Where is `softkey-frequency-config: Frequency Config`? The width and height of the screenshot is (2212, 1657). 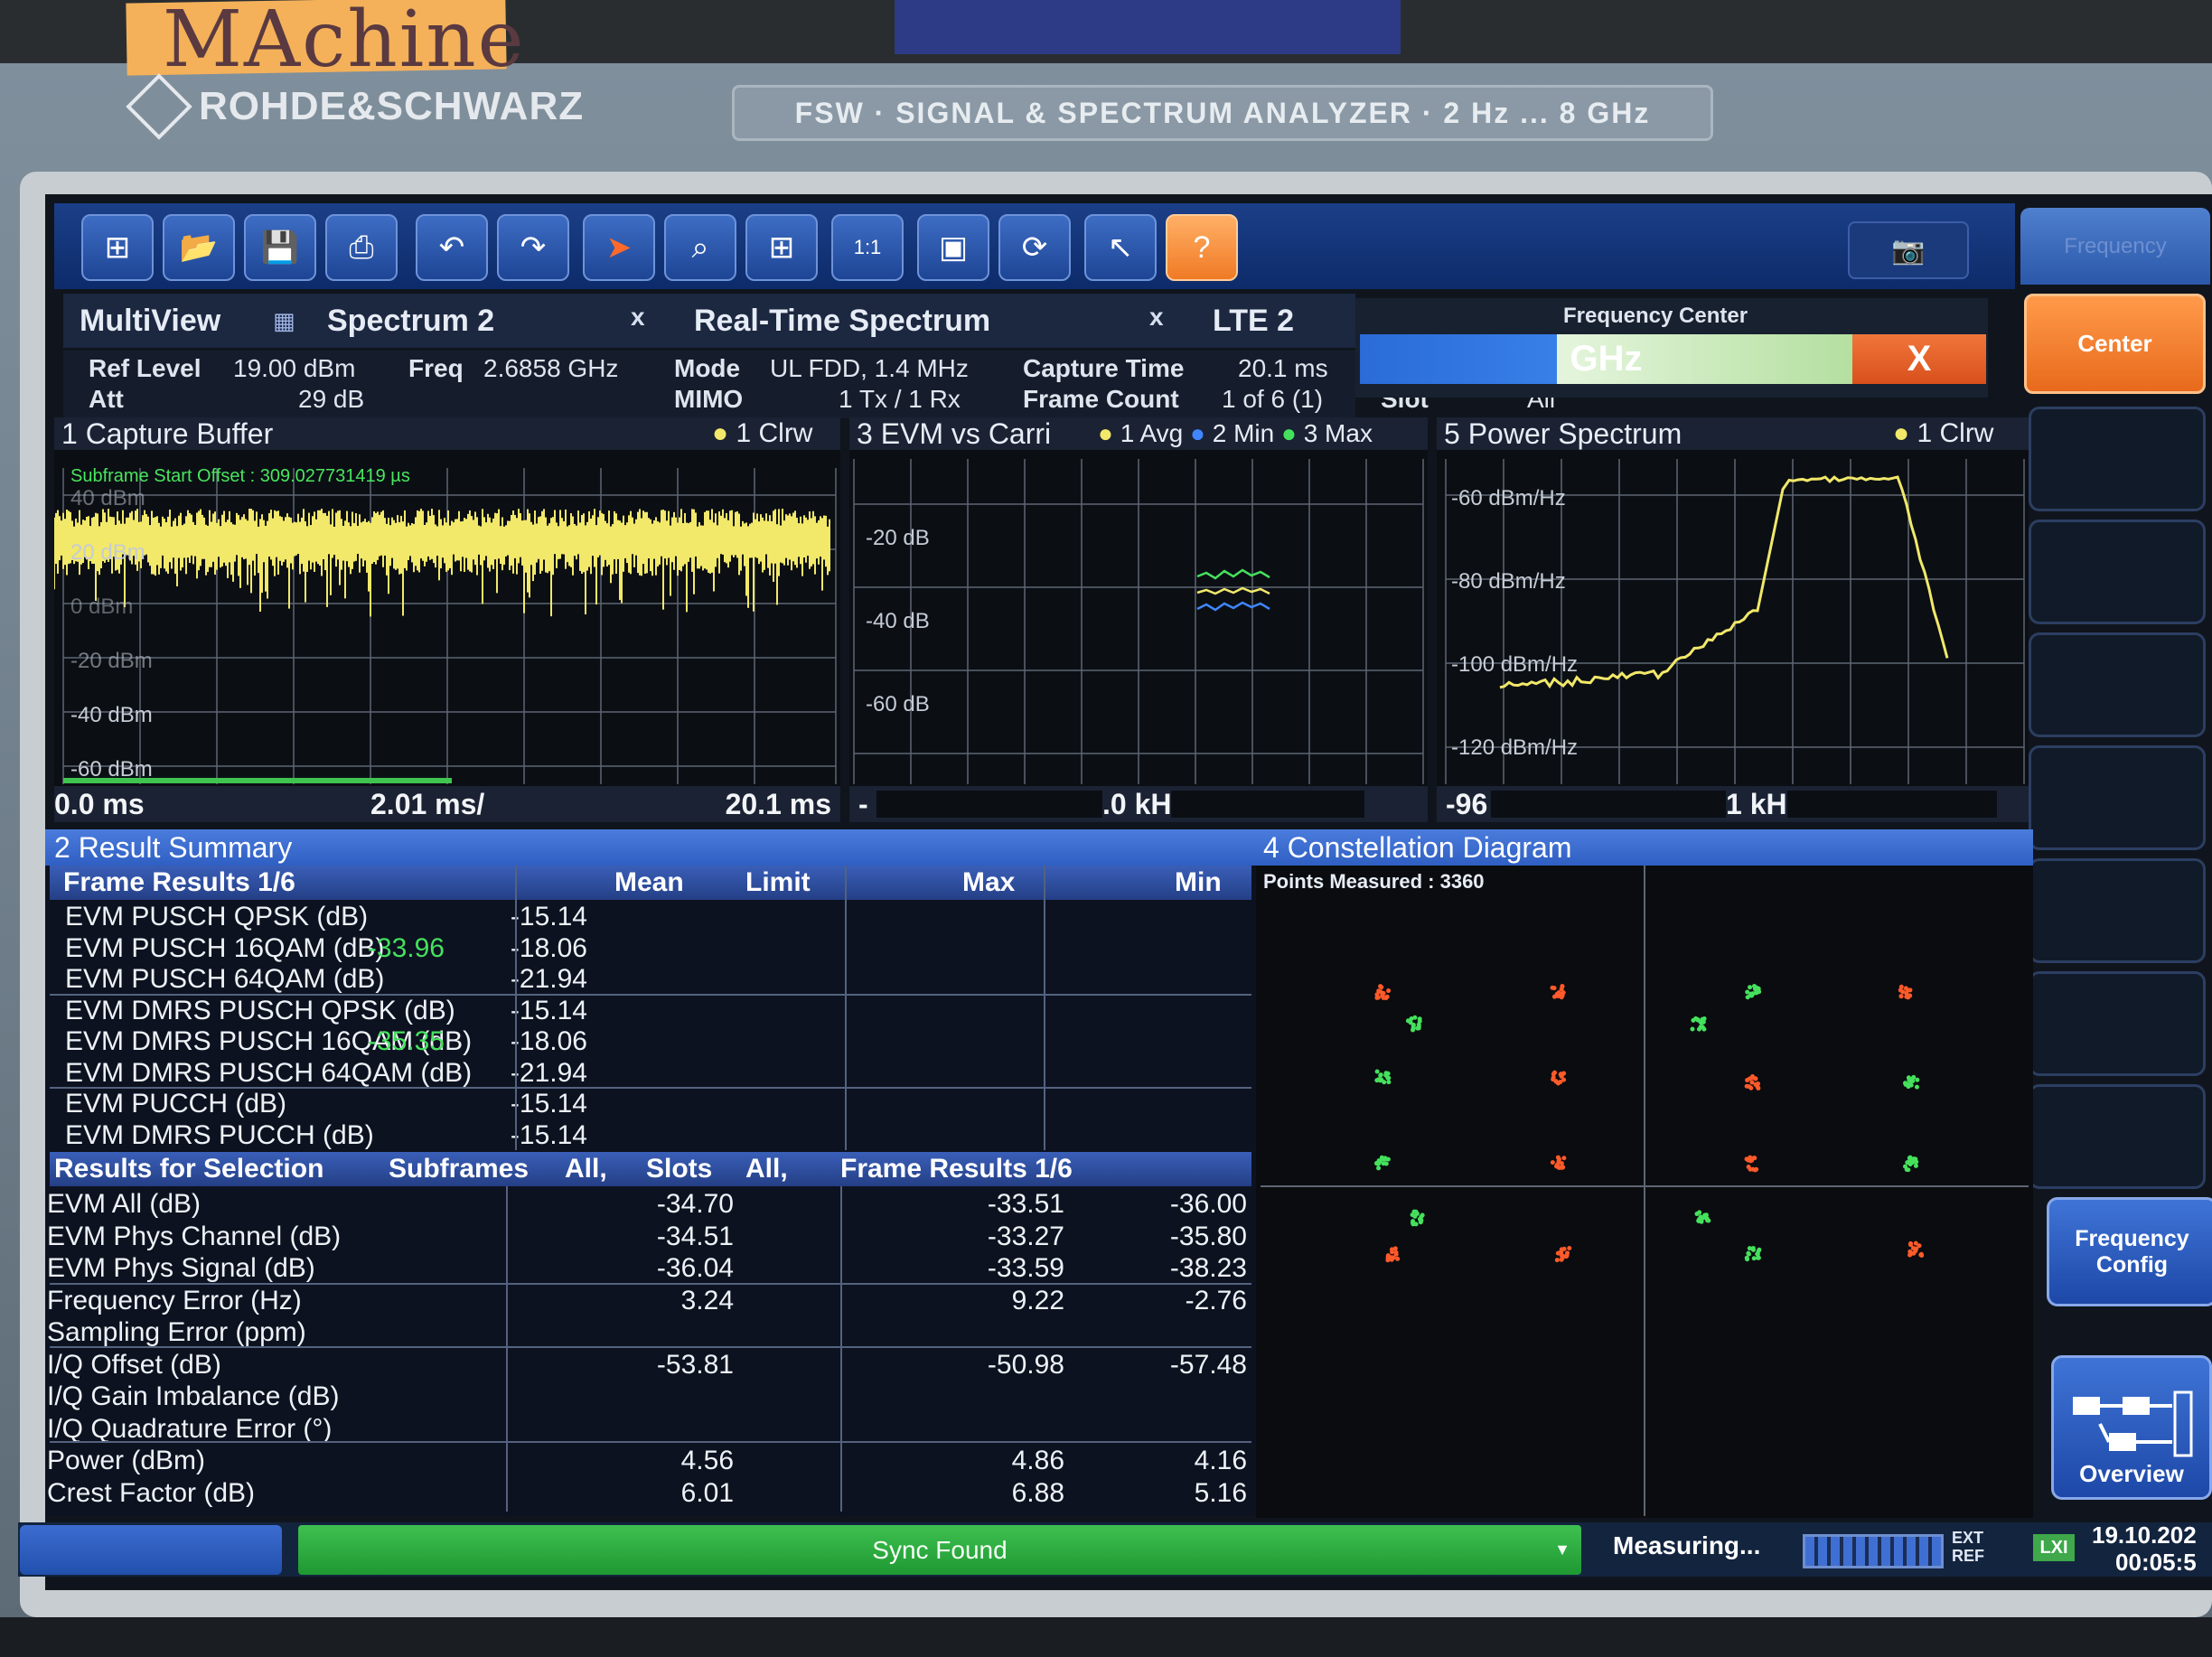 softkey-frequency-config: Frequency Config is located at coordinates (2129, 1251).